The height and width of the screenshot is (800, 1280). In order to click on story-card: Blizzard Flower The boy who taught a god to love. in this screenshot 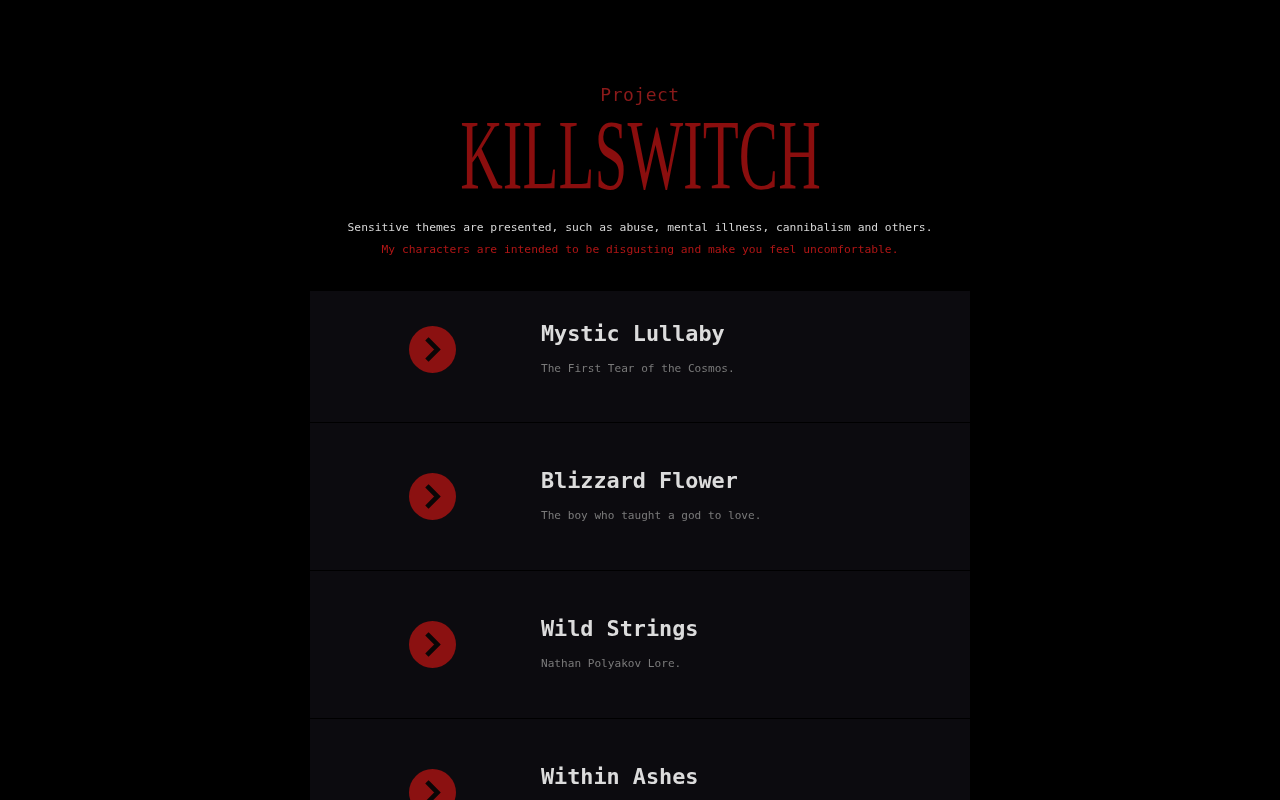, I will do `click(640, 497)`.